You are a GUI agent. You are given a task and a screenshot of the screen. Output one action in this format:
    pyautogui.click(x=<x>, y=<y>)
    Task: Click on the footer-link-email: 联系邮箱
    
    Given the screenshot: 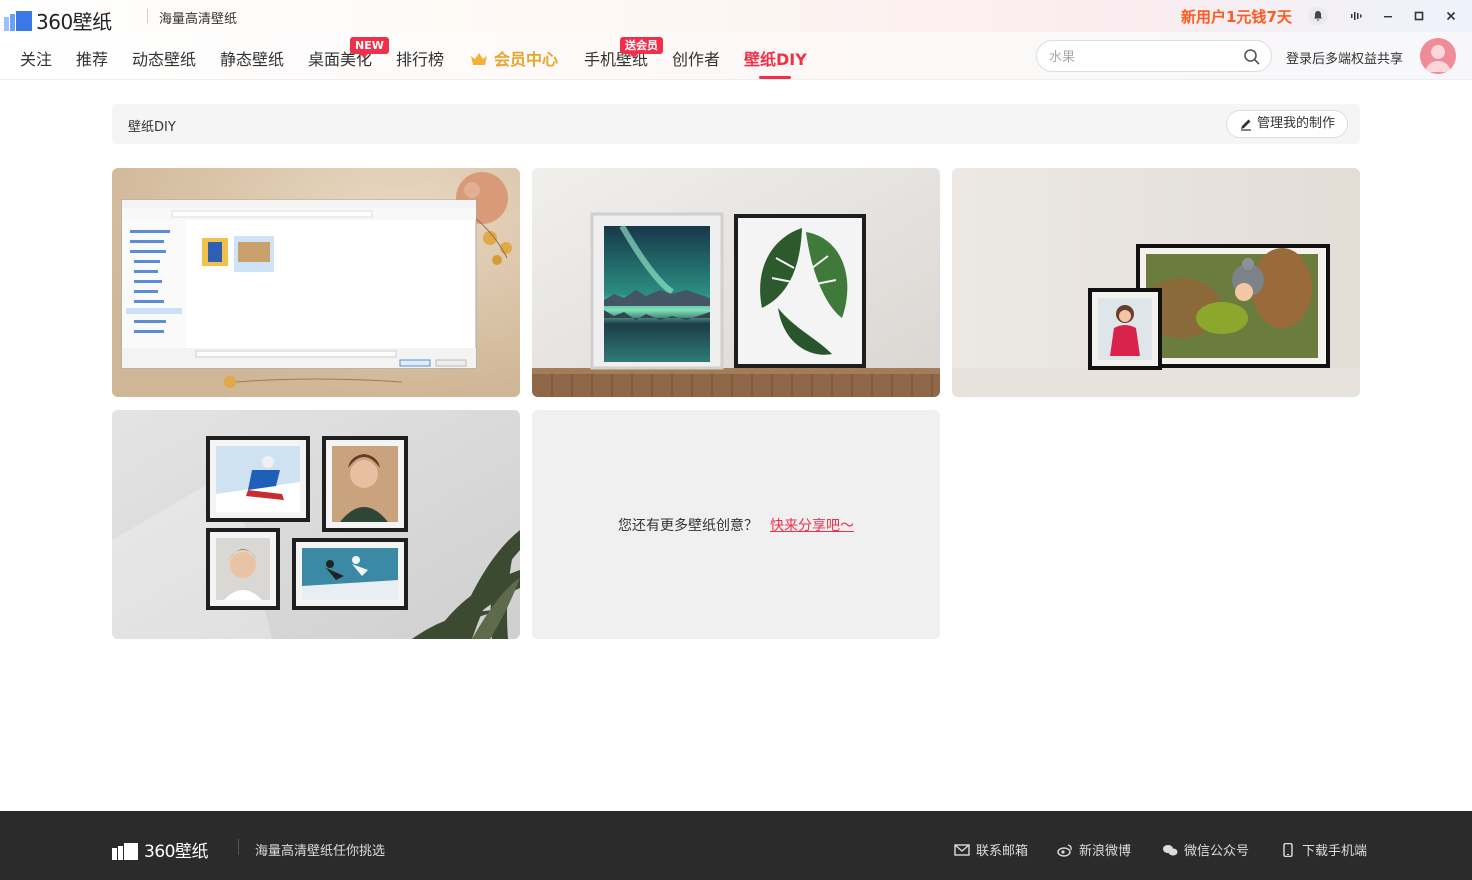 What is the action you would take?
    pyautogui.click(x=991, y=849)
    